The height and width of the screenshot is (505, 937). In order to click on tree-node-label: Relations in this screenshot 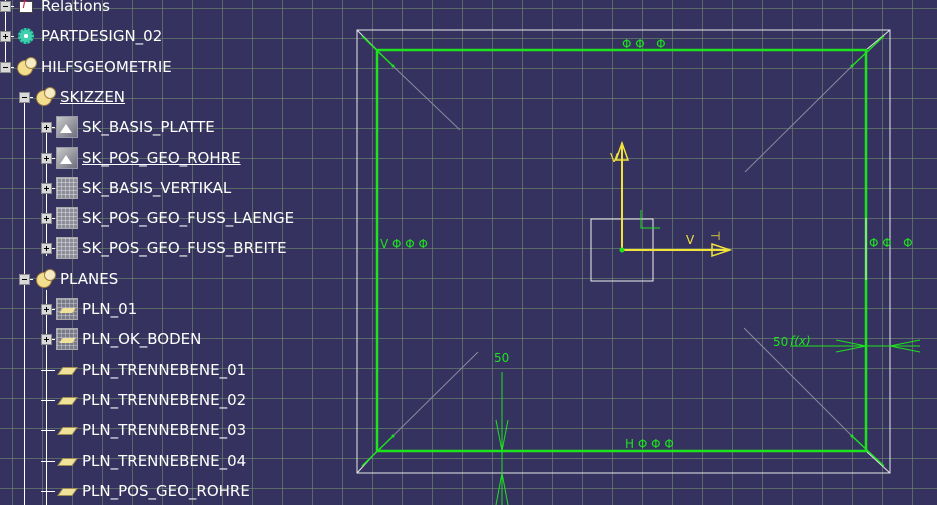, I will do `click(75, 7)`.